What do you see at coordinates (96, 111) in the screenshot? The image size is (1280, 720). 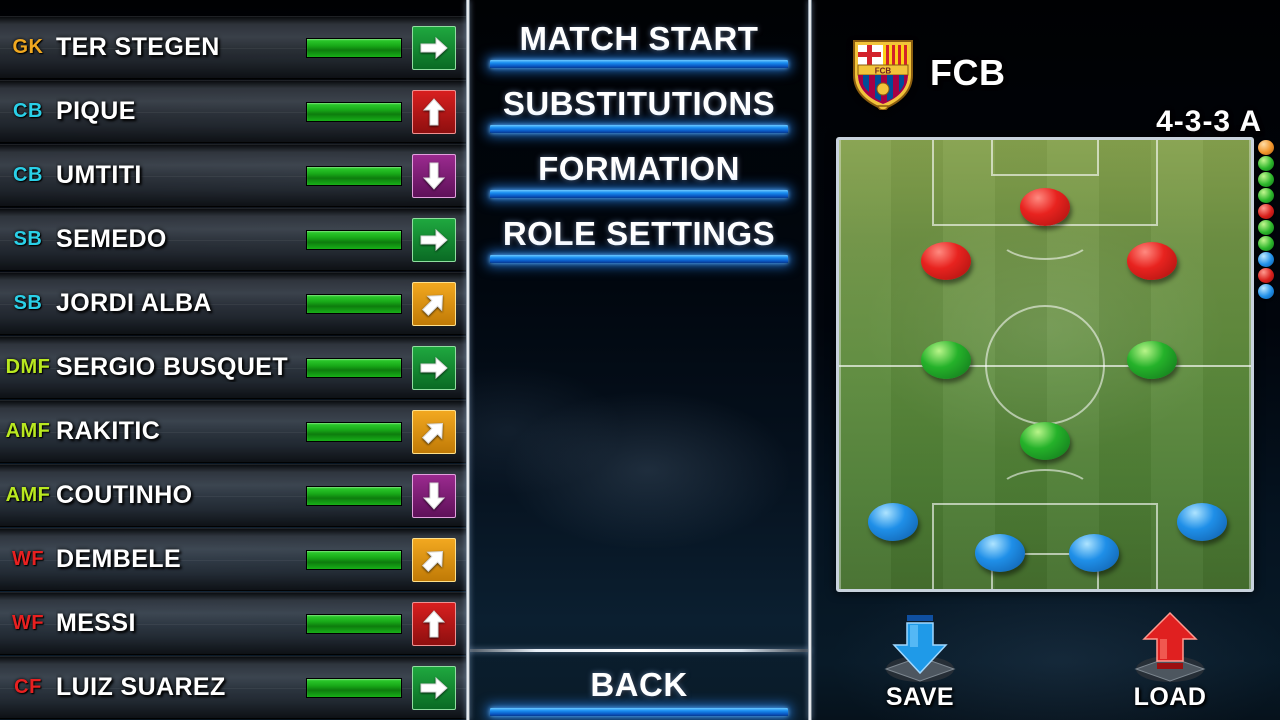 I see `player-name-label: PIQUE` at bounding box center [96, 111].